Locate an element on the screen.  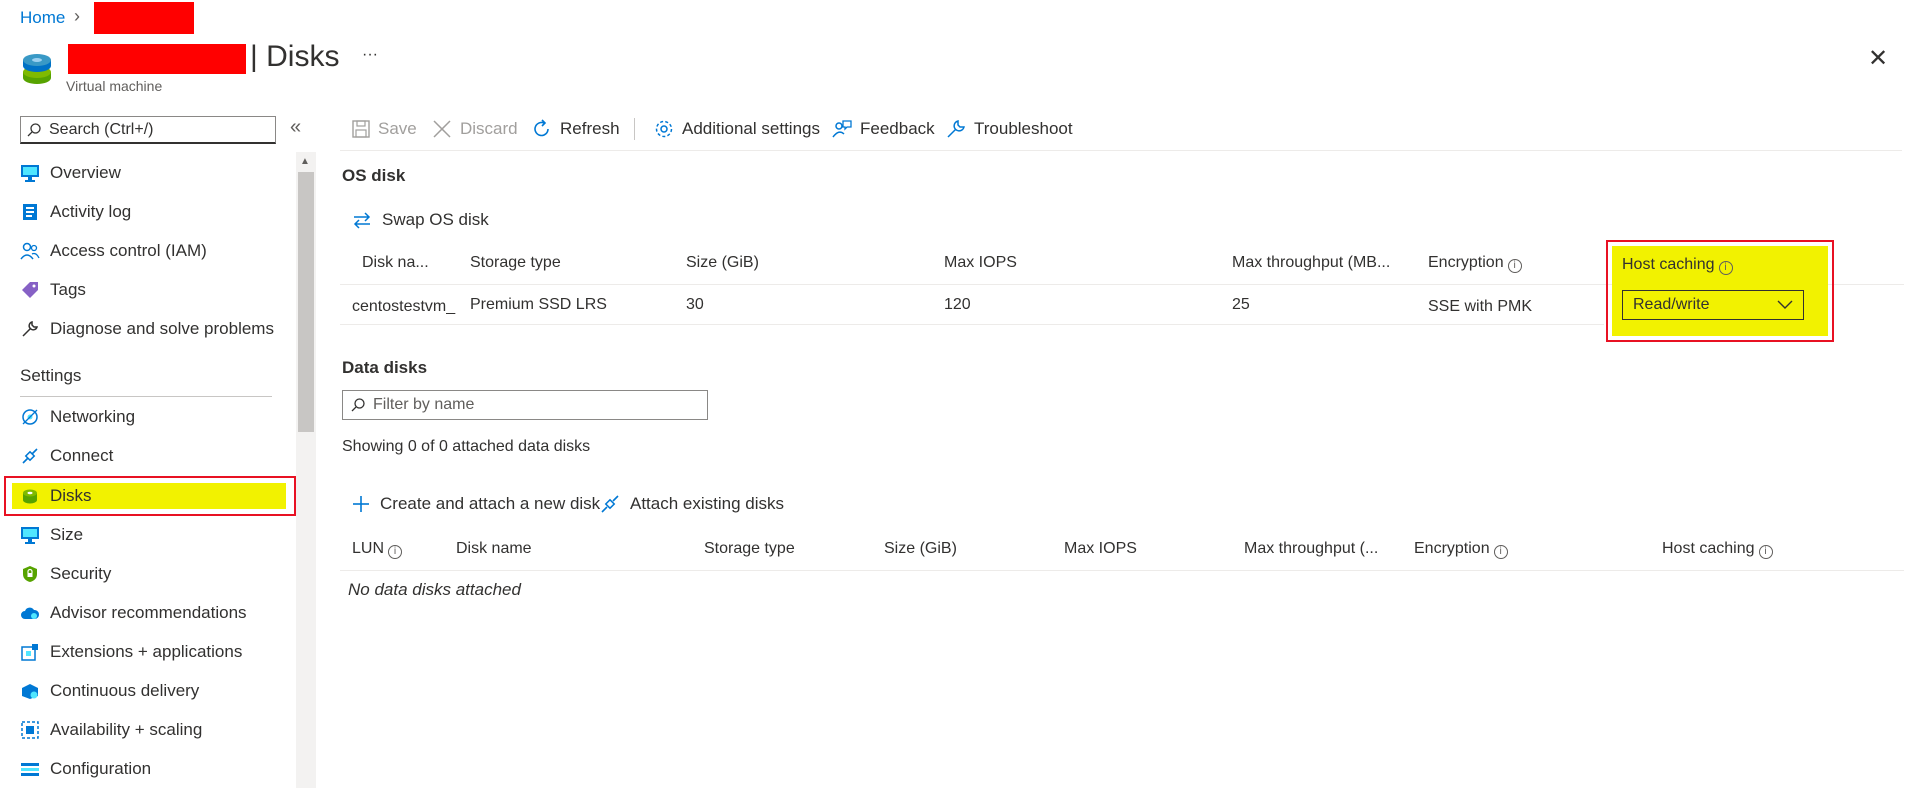
feedback-icon is located at coordinates (842, 129).